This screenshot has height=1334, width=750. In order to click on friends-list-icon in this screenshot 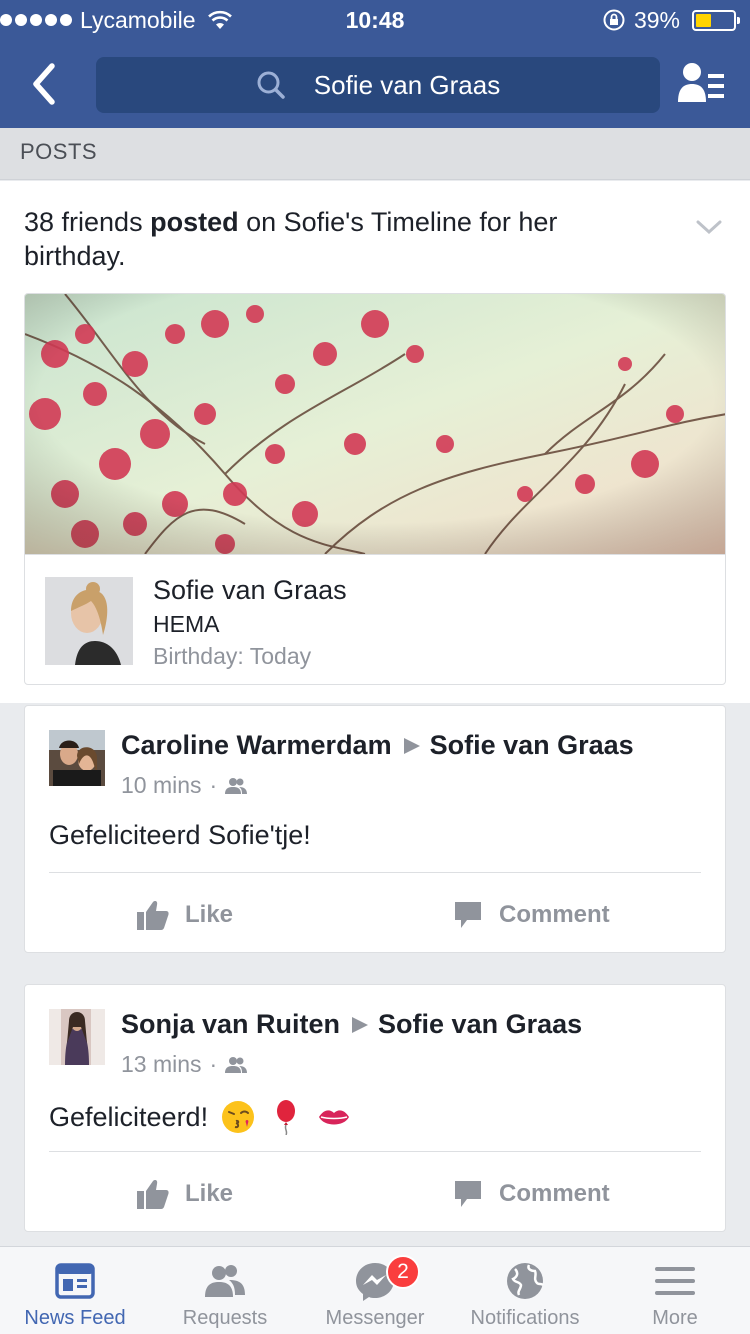, I will do `click(702, 84)`.